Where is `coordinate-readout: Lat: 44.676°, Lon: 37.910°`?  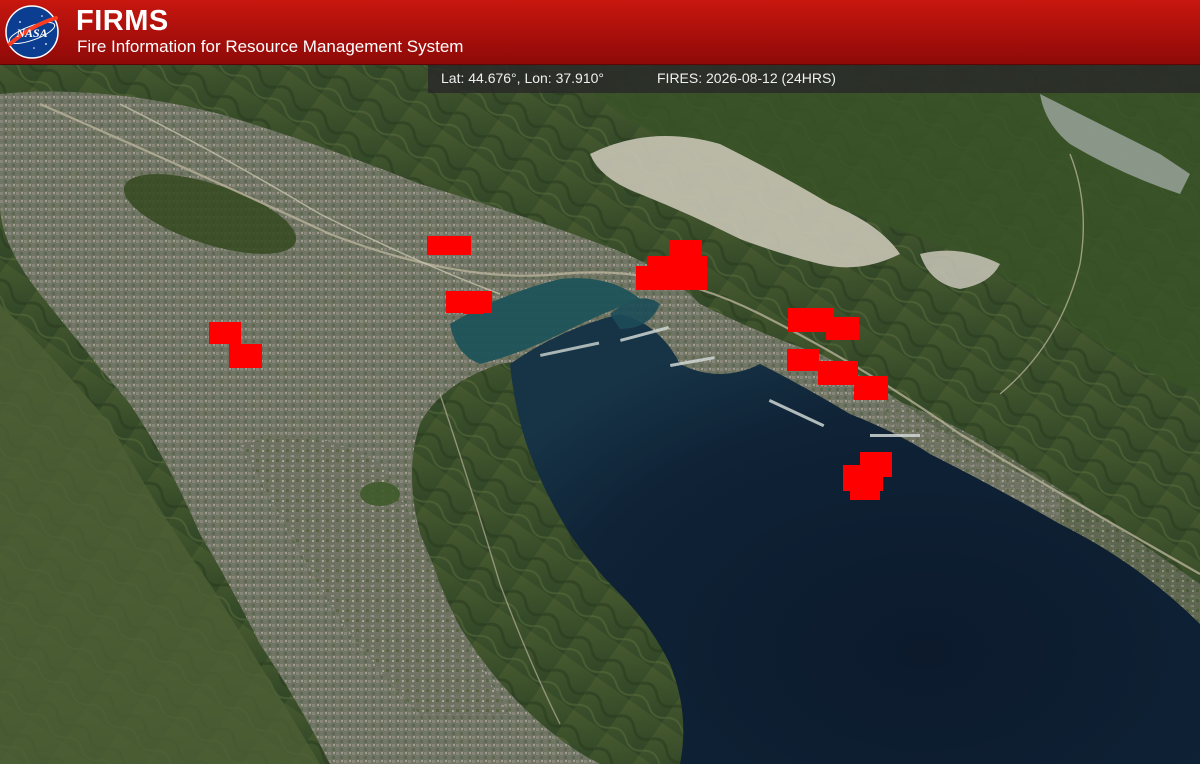
coordinate-readout: Lat: 44.676°, Lon: 37.910° is located at coordinates (522, 78).